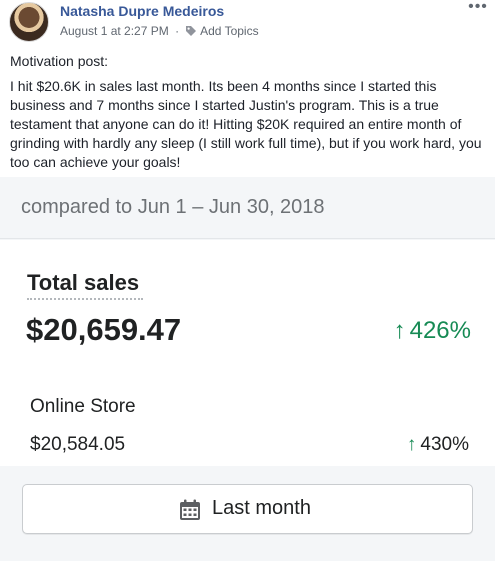  I want to click on comparison-header: compared to Jun 1 – Jun 30, 2018, so click(247, 208).